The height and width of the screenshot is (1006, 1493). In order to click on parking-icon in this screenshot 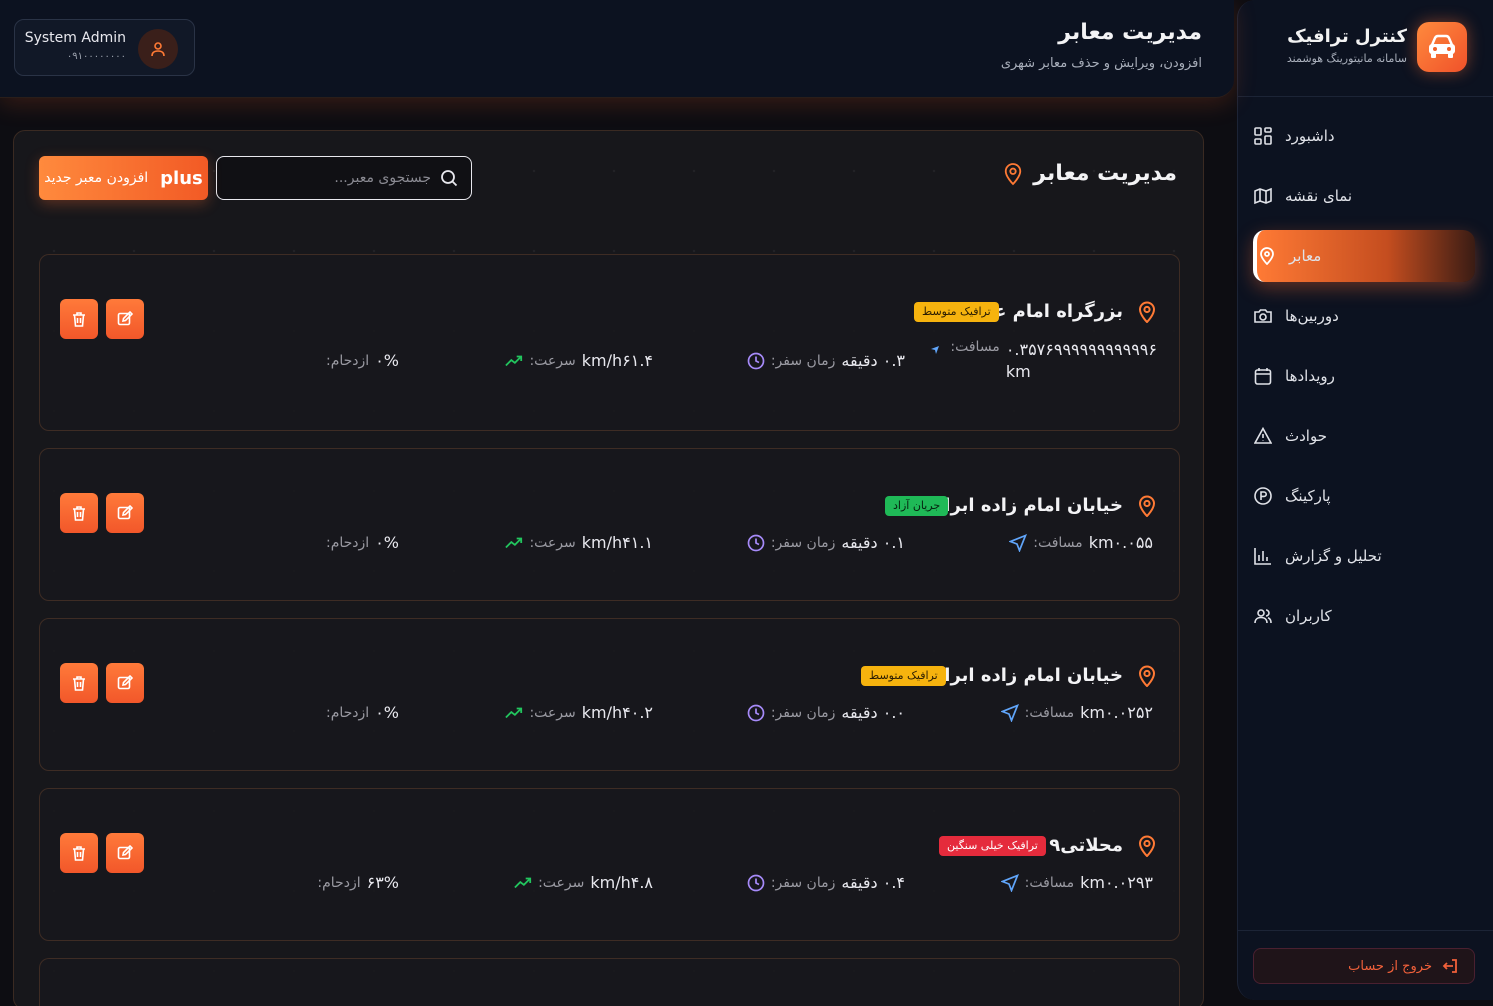, I will do `click(1263, 496)`.